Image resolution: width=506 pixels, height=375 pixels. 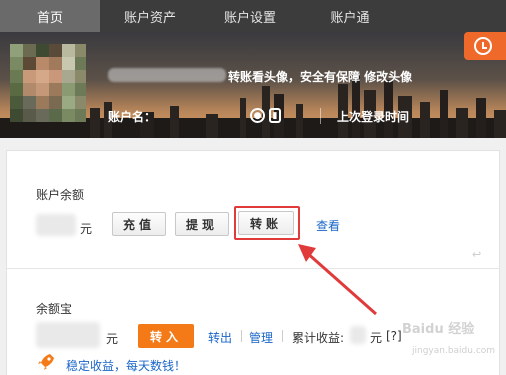 I want to click on clock-icon, so click(x=483, y=46).